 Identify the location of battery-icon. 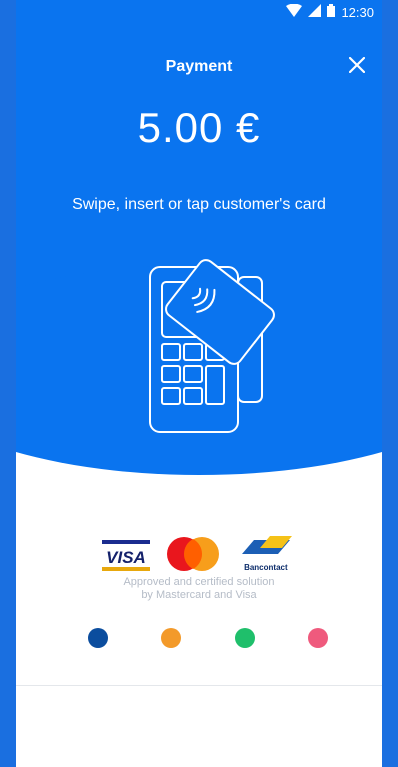
(331, 12).